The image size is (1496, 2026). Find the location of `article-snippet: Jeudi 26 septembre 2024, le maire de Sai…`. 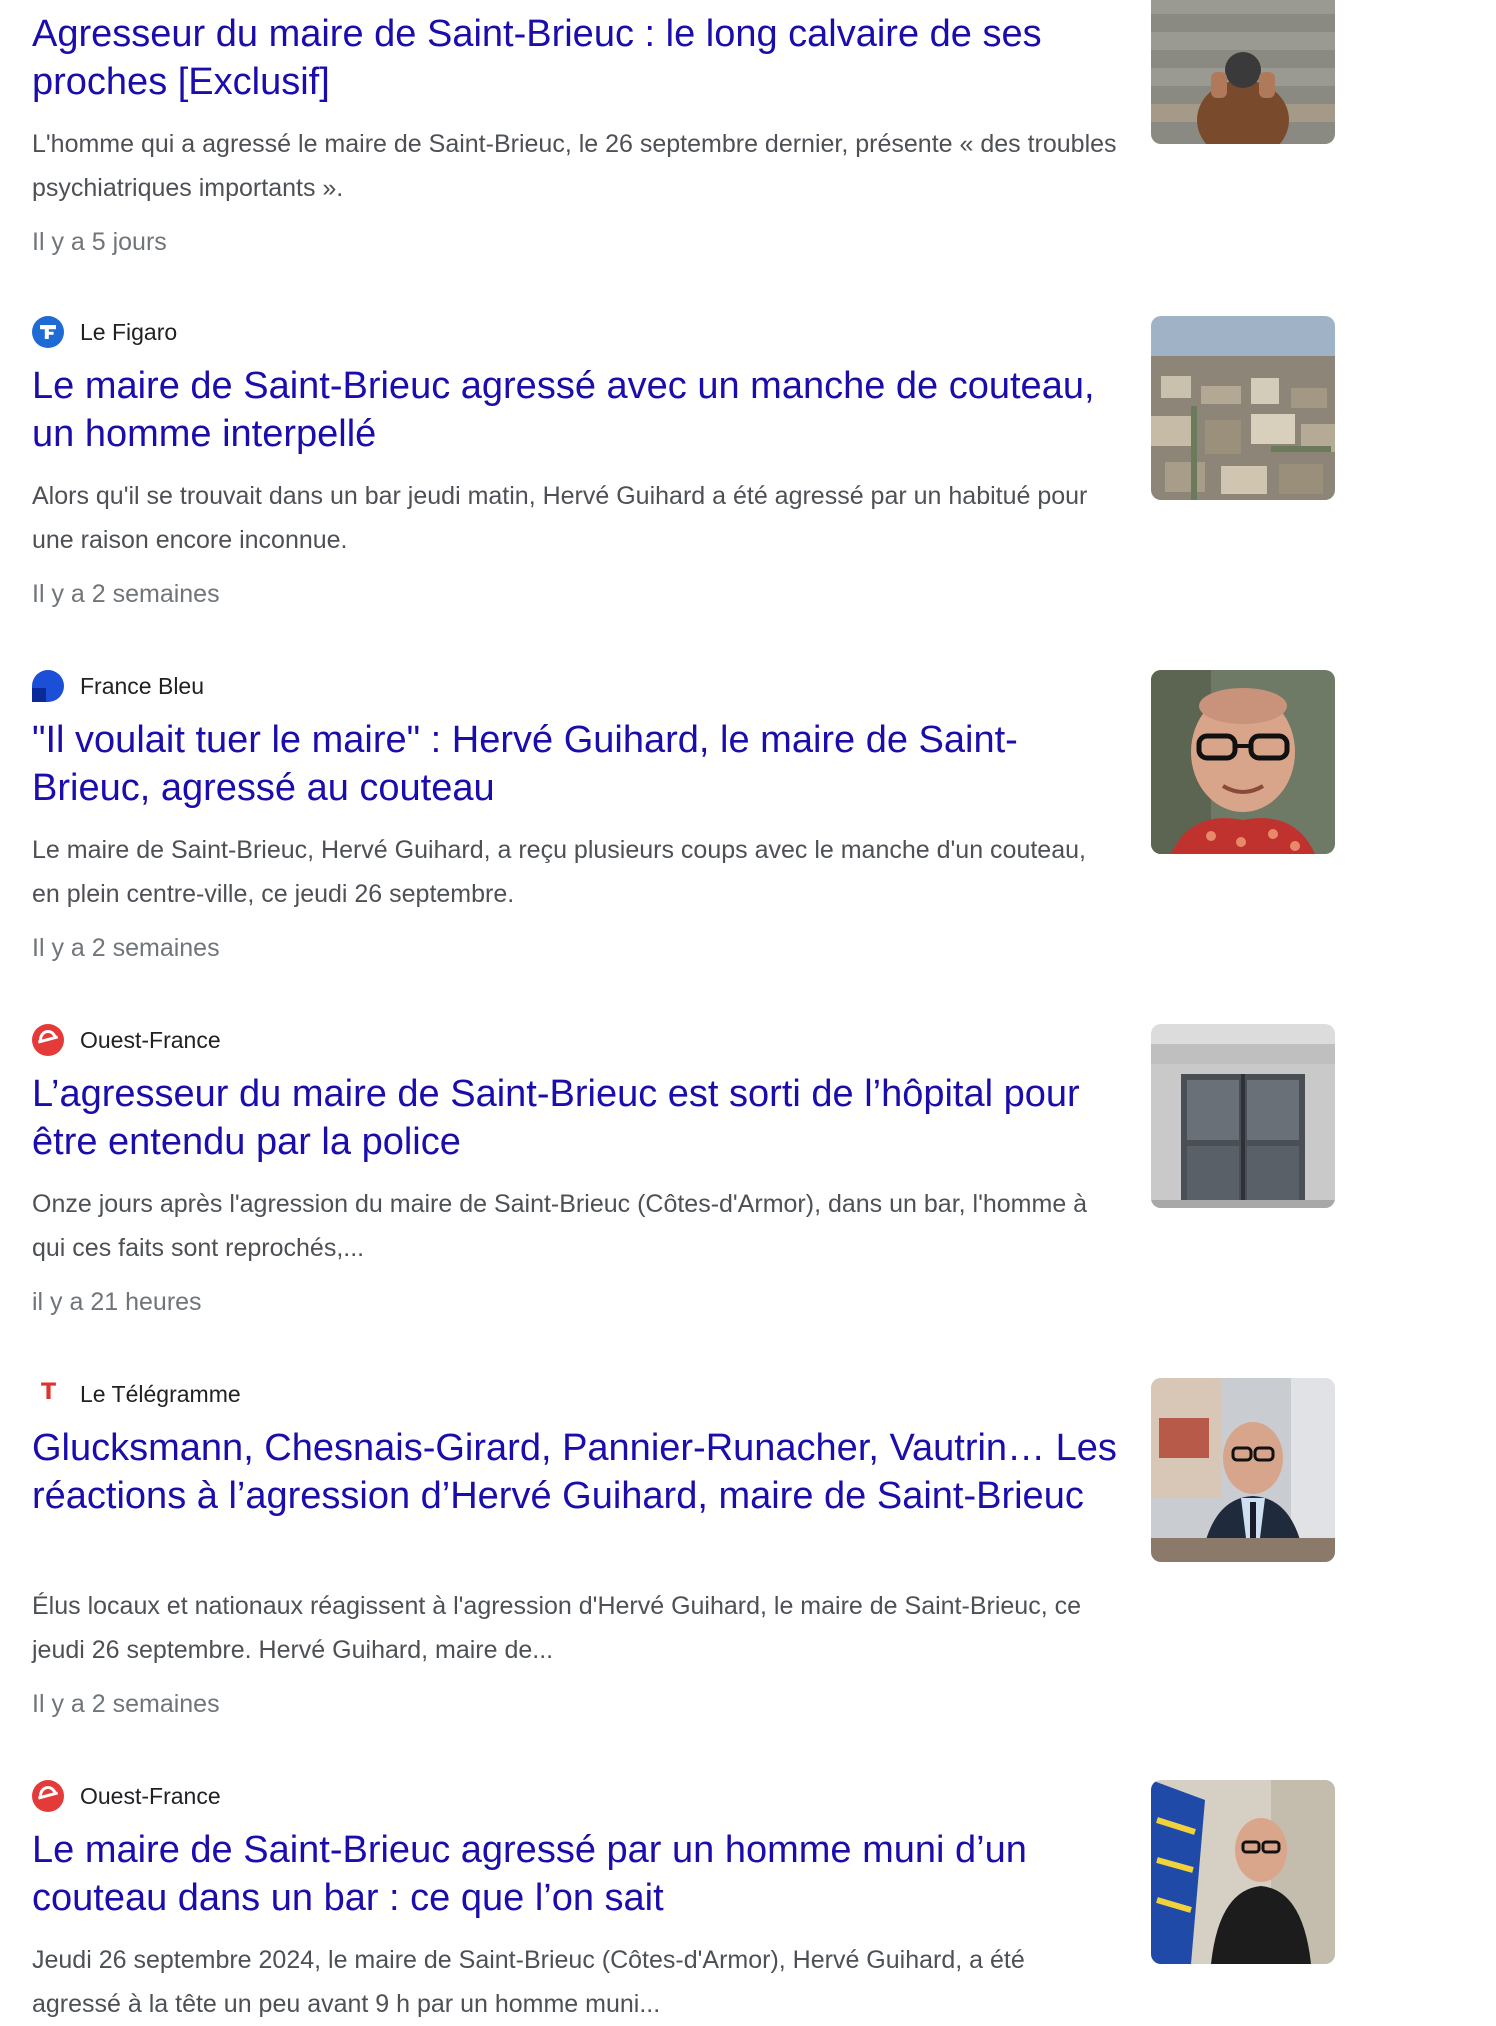

article-snippet: Jeudi 26 septembre 2024, le maire de Sai… is located at coordinates (528, 1982).